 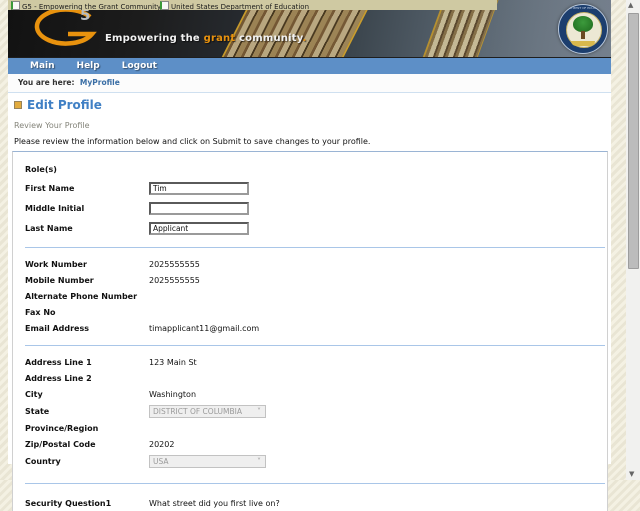 I want to click on city-label: City, so click(x=34, y=394).